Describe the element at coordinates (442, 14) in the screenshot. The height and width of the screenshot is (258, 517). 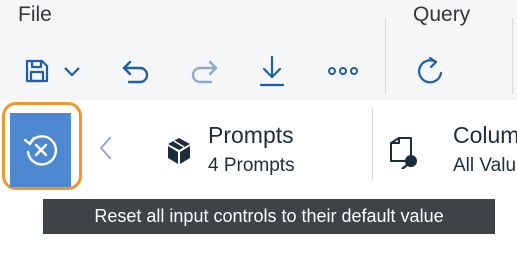
I see `query-group-label: Query` at that location.